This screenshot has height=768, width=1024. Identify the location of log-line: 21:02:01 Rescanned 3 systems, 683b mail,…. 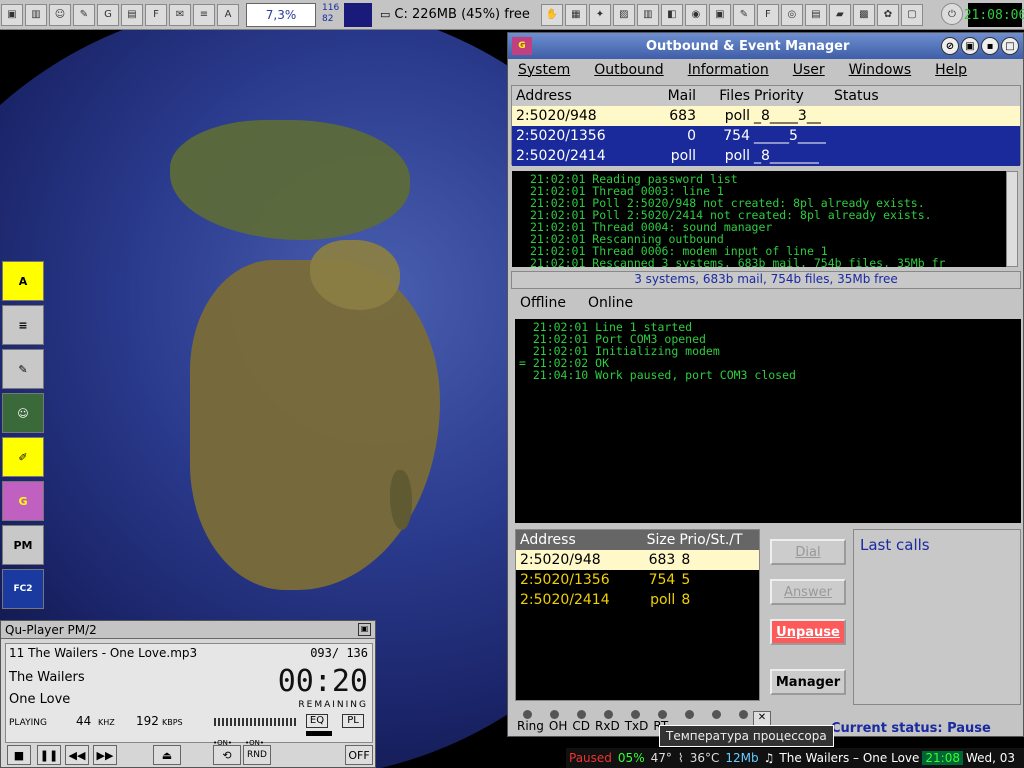
(738, 261).